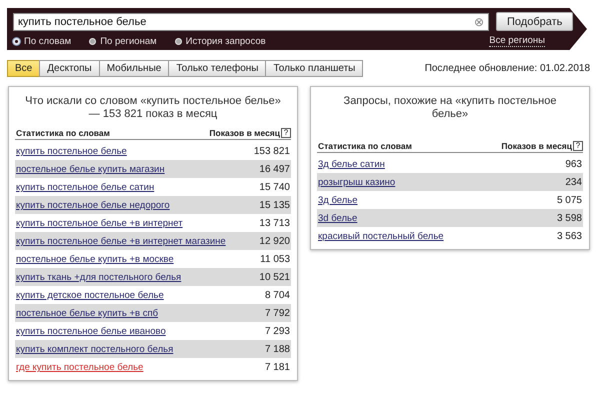 This screenshot has height=413, width=600. What do you see at coordinates (153, 108) in the screenshot?
I see `panel-title: Что искали со словом «купить постельное белье» — 153 821 показ в месяц` at bounding box center [153, 108].